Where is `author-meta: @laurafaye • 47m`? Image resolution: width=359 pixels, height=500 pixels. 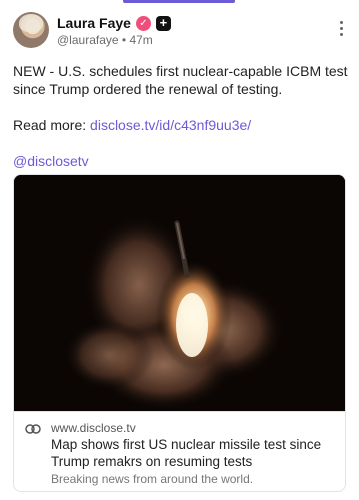
author-meta: @laurafaye • 47m is located at coordinates (105, 40).